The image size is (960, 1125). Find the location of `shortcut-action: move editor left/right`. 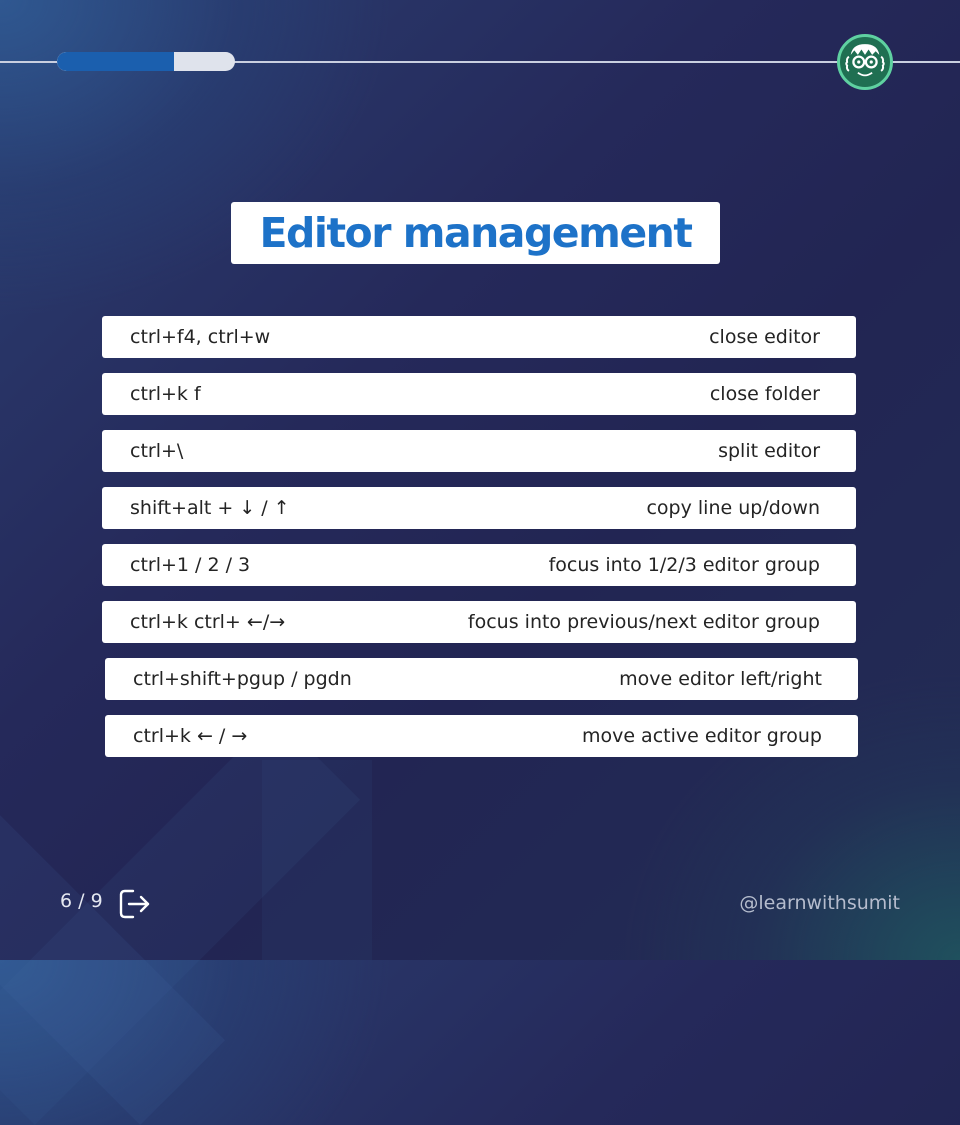

shortcut-action: move editor left/right is located at coordinates (720, 679).